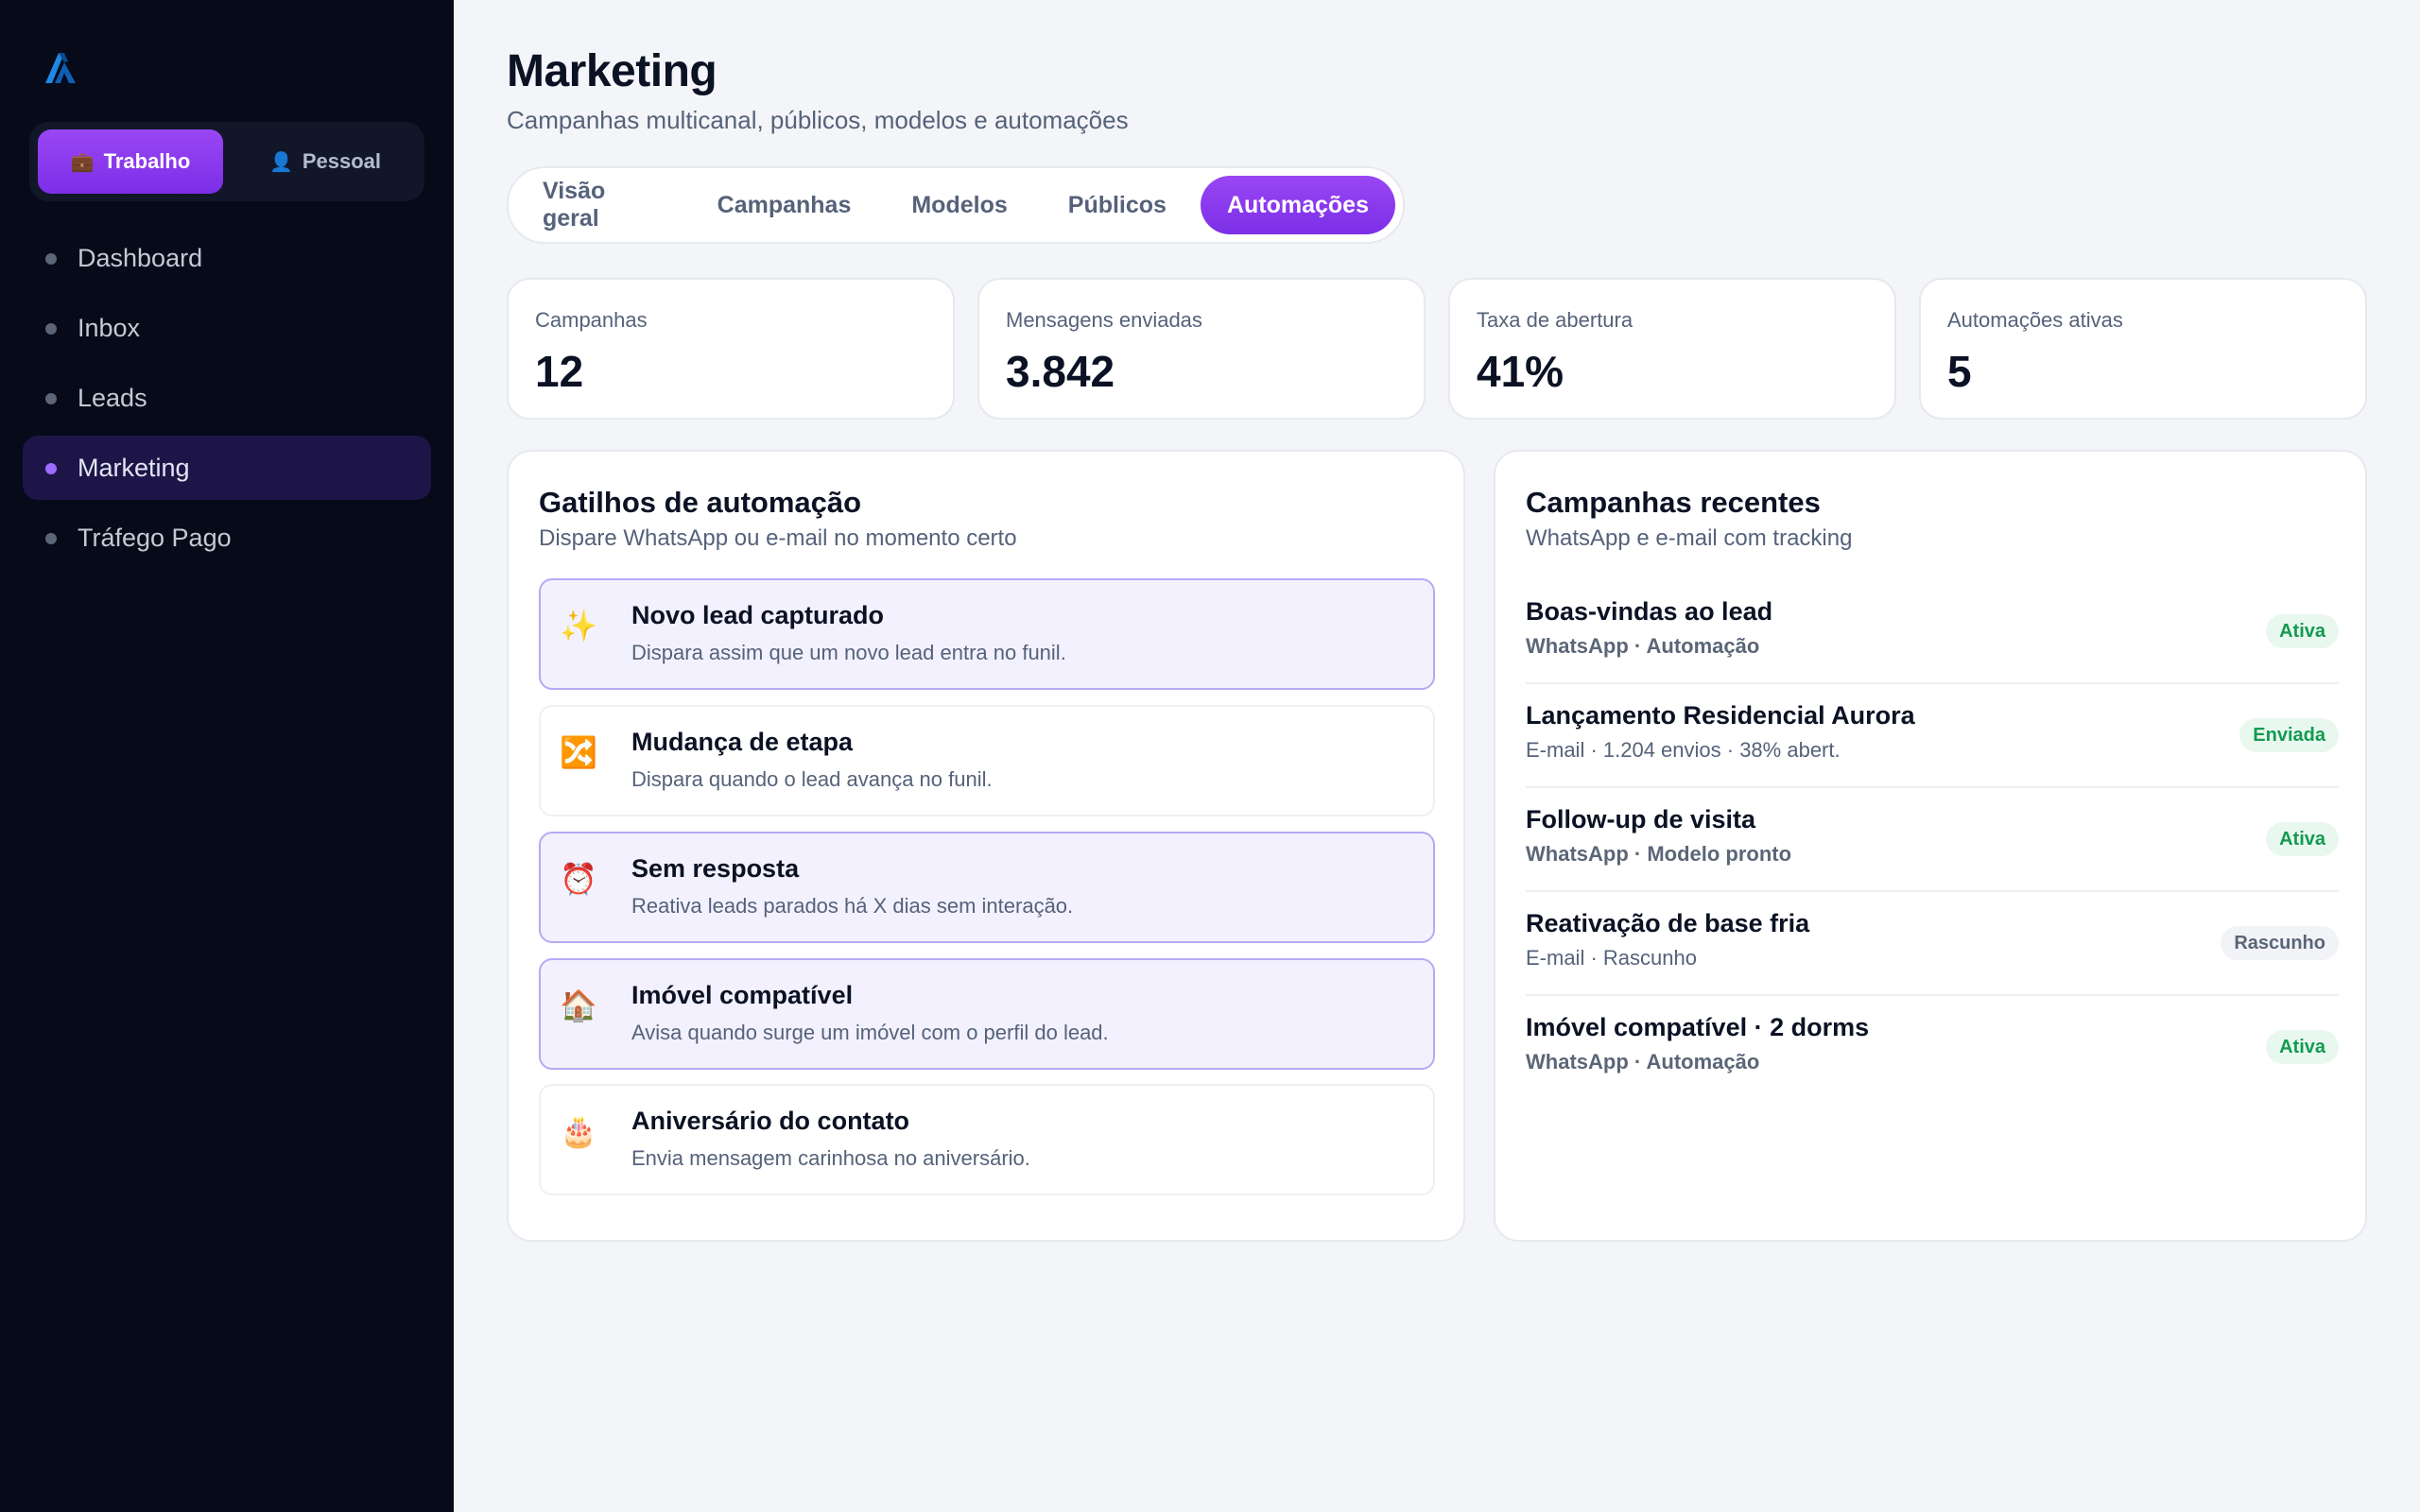 The image size is (2420, 1512). What do you see at coordinates (1720, 715) in the screenshot?
I see `campaign-title: Lançamento Residencial Aurora` at bounding box center [1720, 715].